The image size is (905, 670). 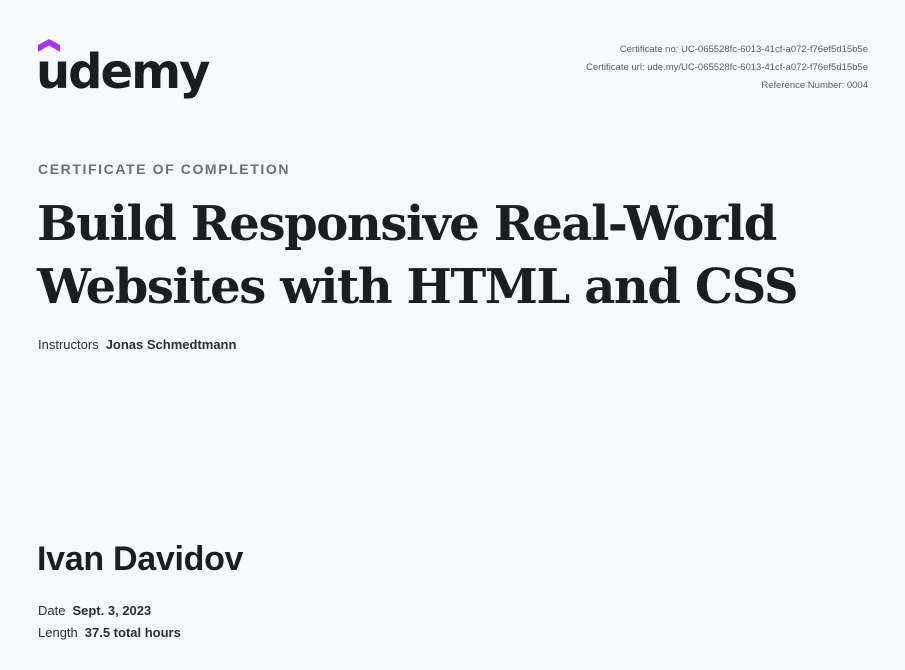 What do you see at coordinates (132, 632) in the screenshot?
I see `length-value: 37.5 total hours` at bounding box center [132, 632].